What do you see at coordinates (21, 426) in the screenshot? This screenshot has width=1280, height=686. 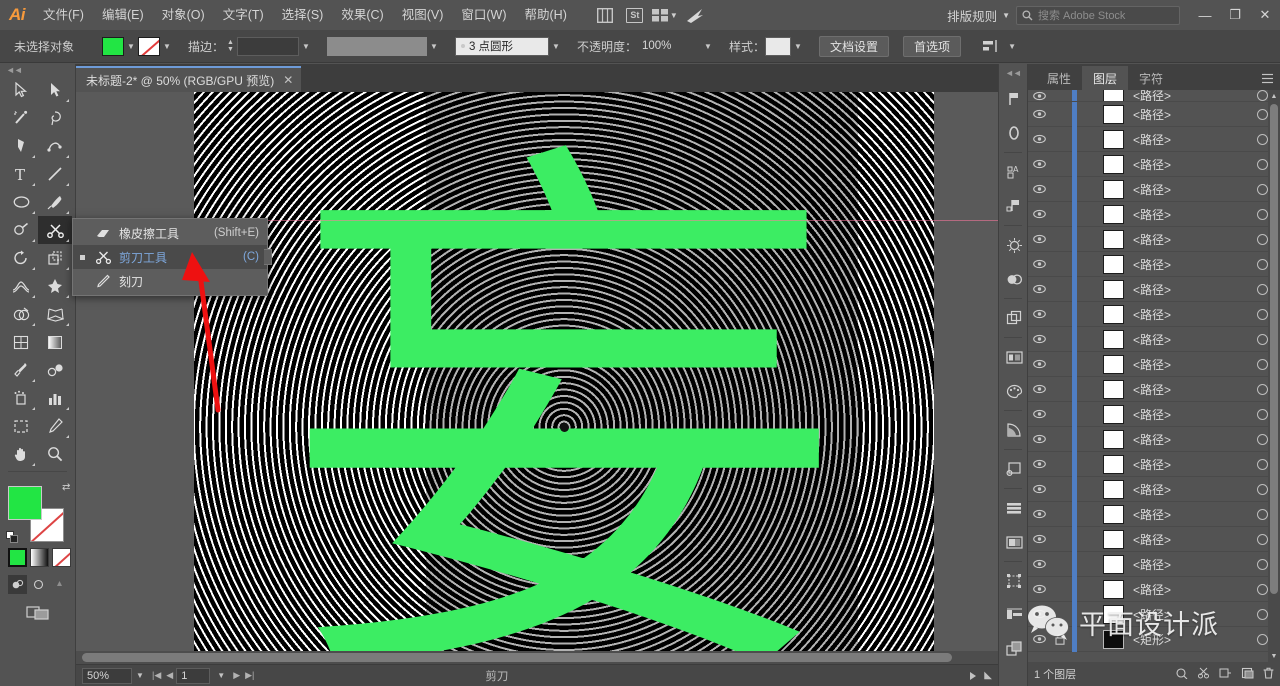 I see `artboard-tool` at bounding box center [21, 426].